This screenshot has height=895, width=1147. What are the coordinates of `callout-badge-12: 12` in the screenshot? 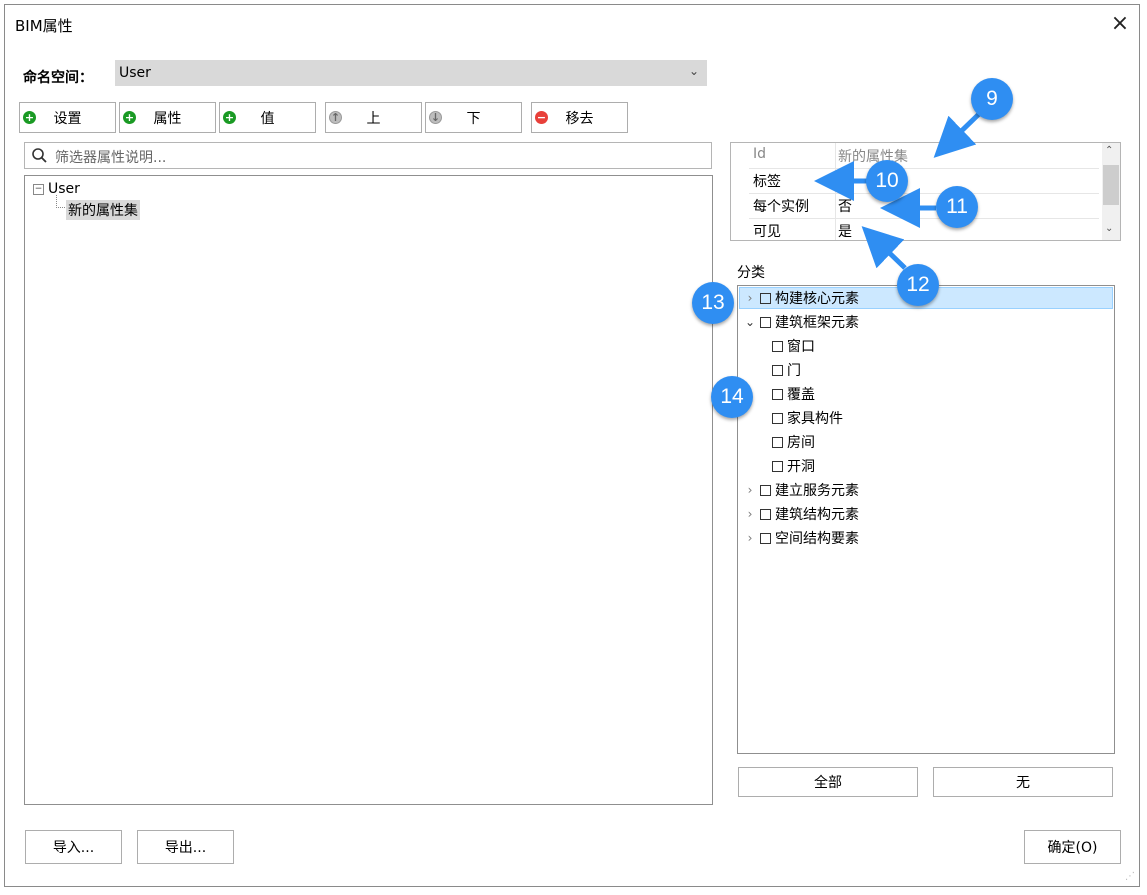 It's located at (918, 285).